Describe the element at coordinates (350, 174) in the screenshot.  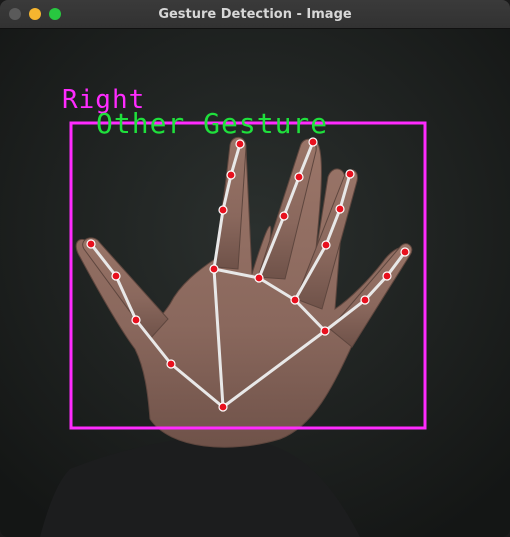
I see `landmark-ring-tip` at that location.